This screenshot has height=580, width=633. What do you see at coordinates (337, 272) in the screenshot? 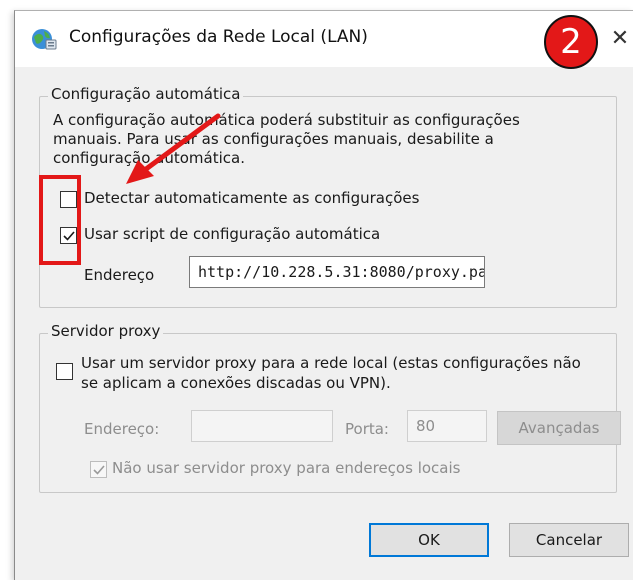
I see `script-address-input: http://10.228.5.31:8080/proxy.pa` at bounding box center [337, 272].